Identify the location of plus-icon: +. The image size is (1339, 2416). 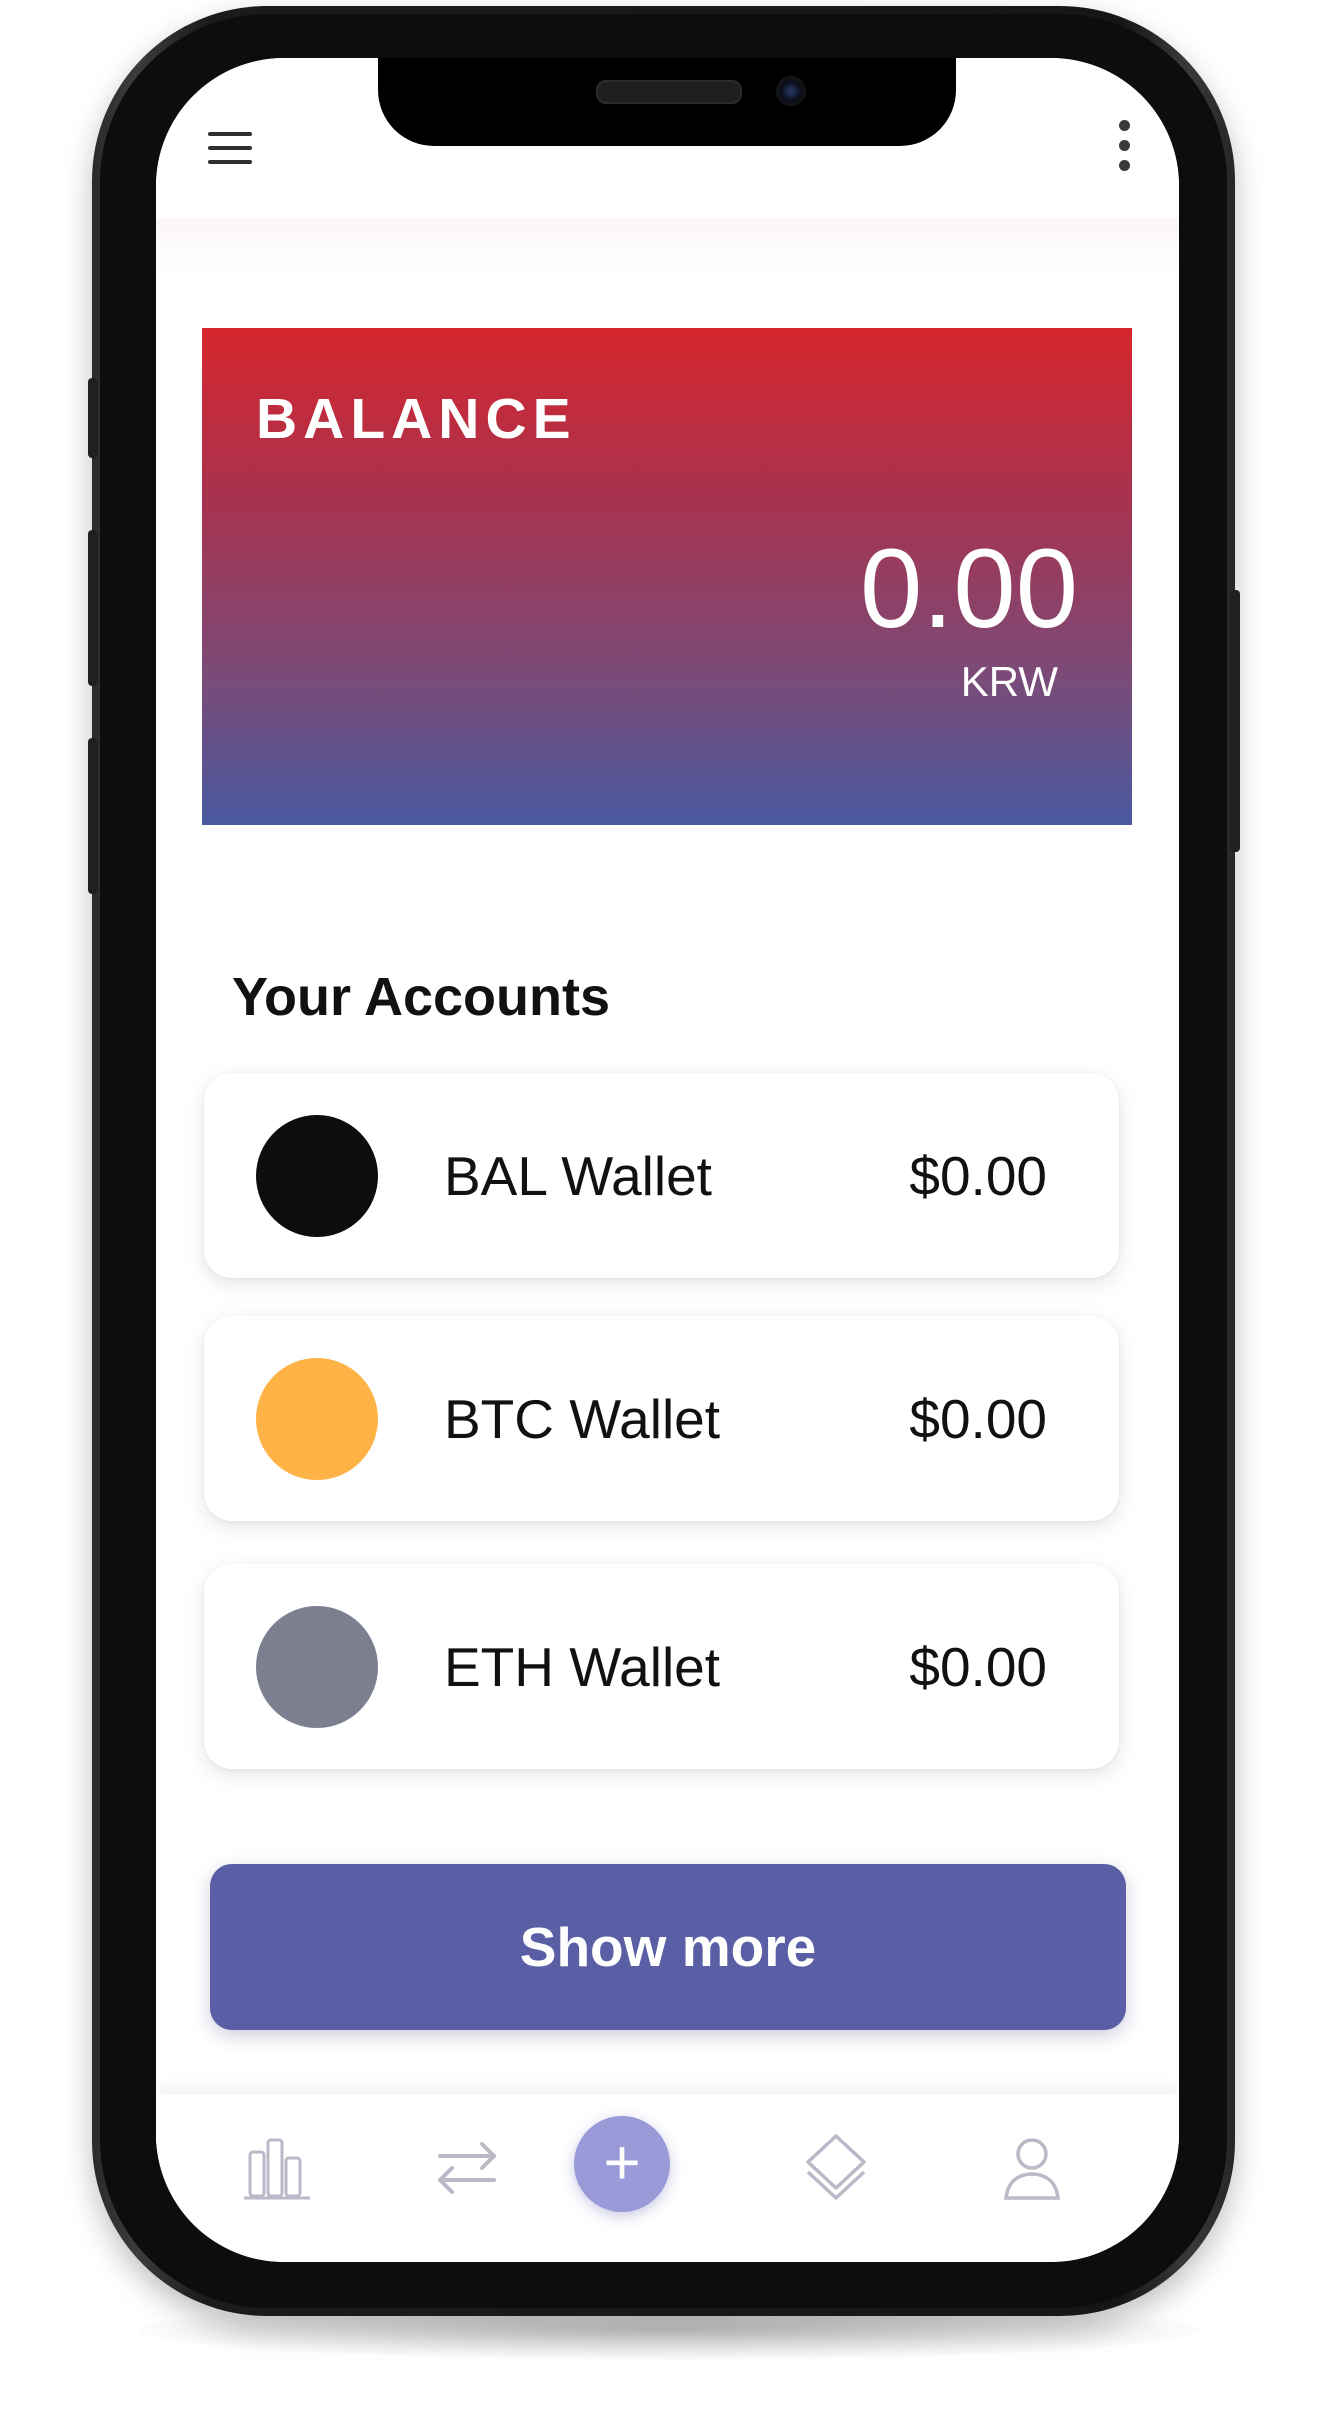
(622, 2164).